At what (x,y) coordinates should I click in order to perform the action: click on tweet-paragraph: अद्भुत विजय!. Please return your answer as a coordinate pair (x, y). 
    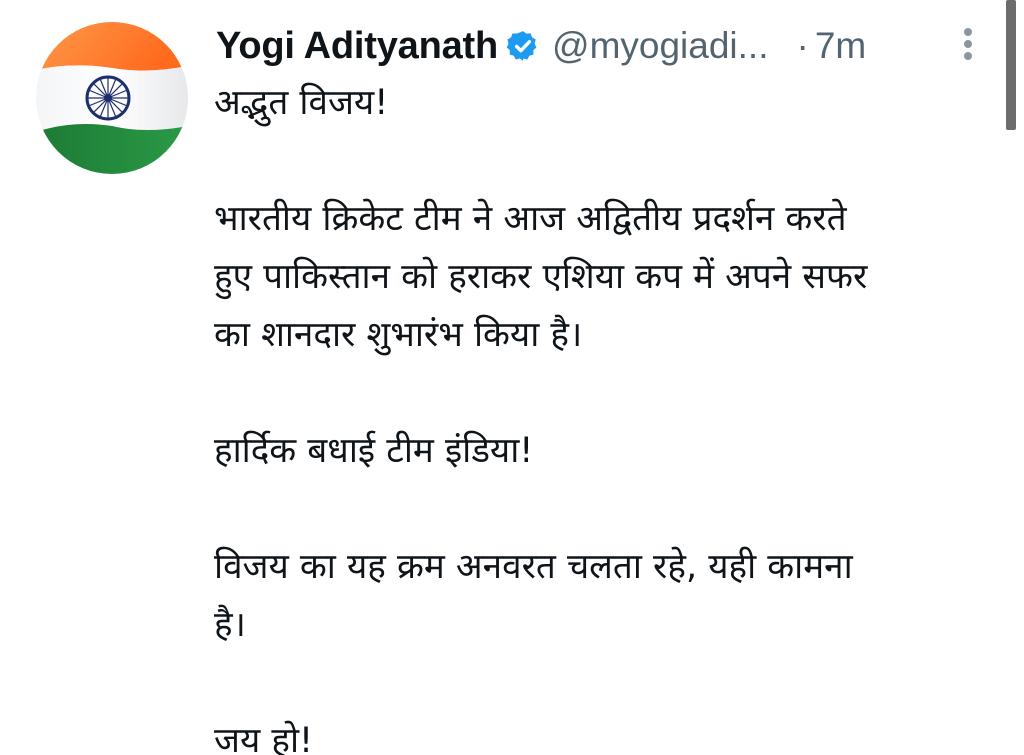
    Looking at the image, I should click on (301, 103).